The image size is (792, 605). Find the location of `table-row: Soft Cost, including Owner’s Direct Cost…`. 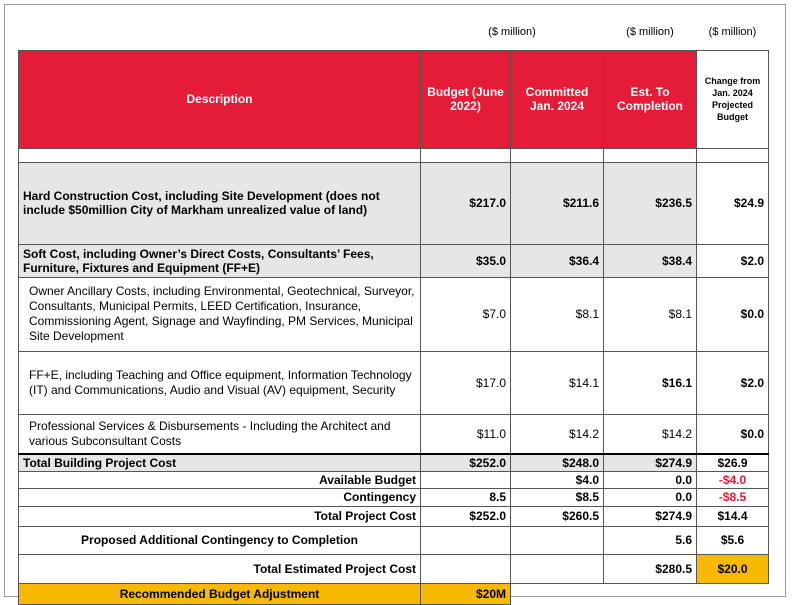

table-row: Soft Cost, including Owner’s Direct Cost… is located at coordinates (393, 260).